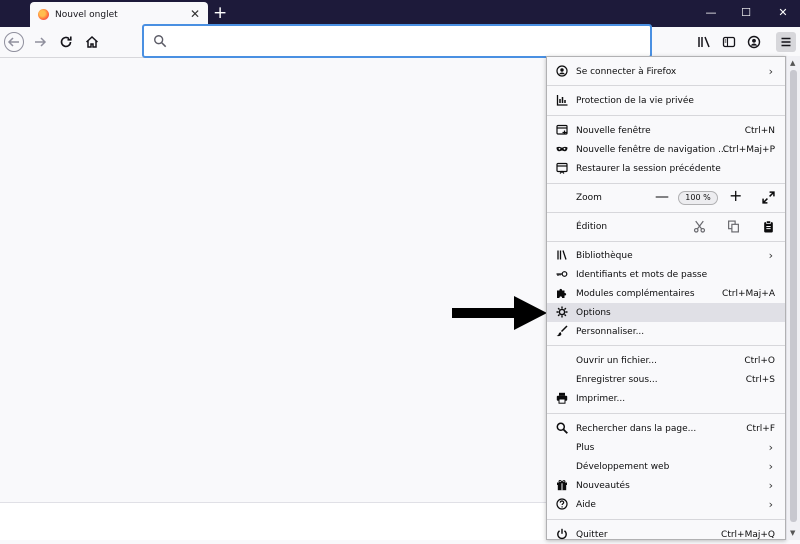 This screenshot has height=544, width=800. I want to click on paintbrush-icon, so click(562, 331).